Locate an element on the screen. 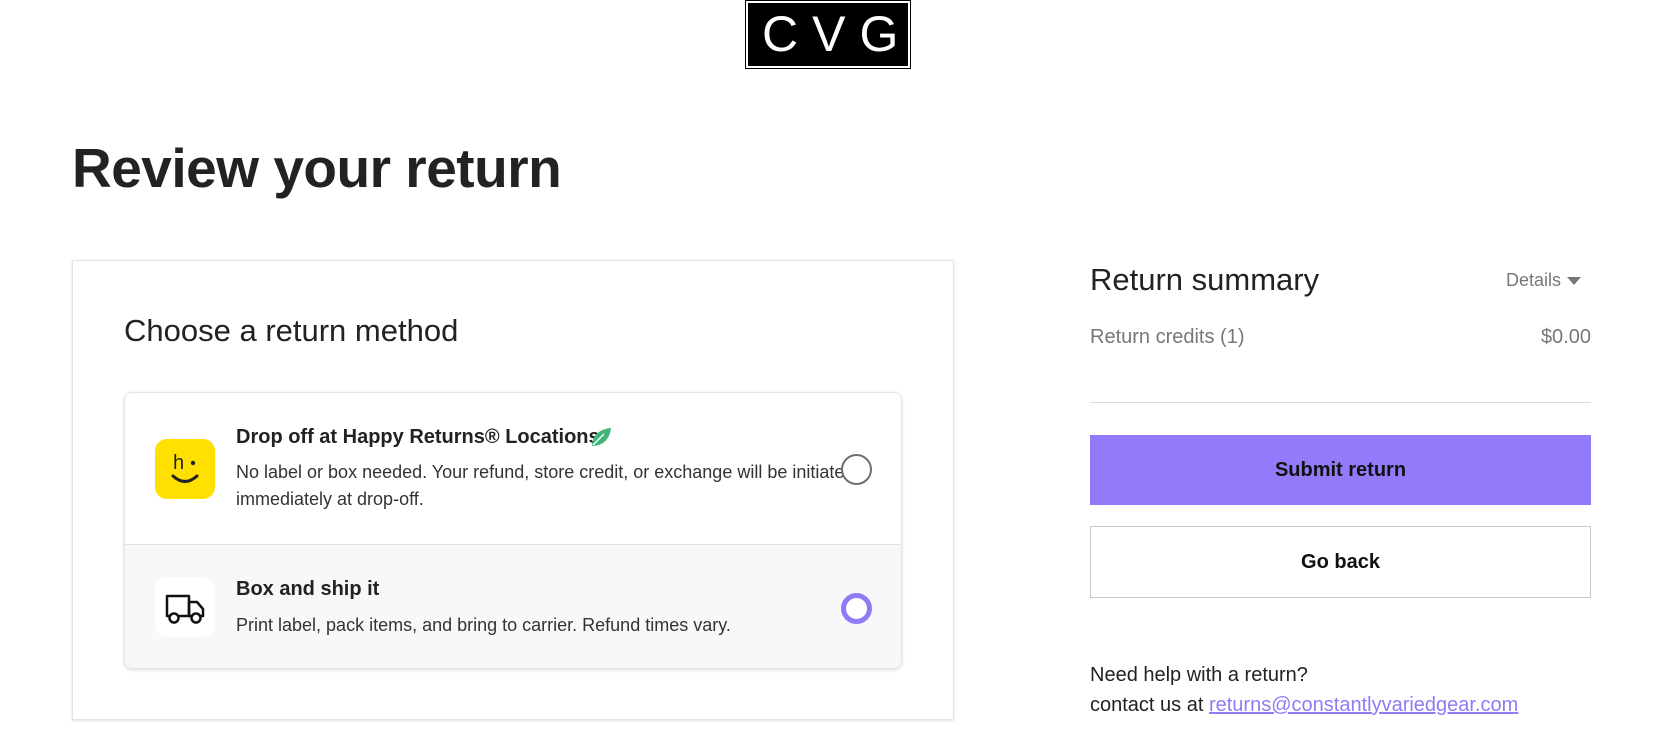 Image resolution: width=1678 pixels, height=741 pixels. logo-text: CVG is located at coordinates (828, 34).